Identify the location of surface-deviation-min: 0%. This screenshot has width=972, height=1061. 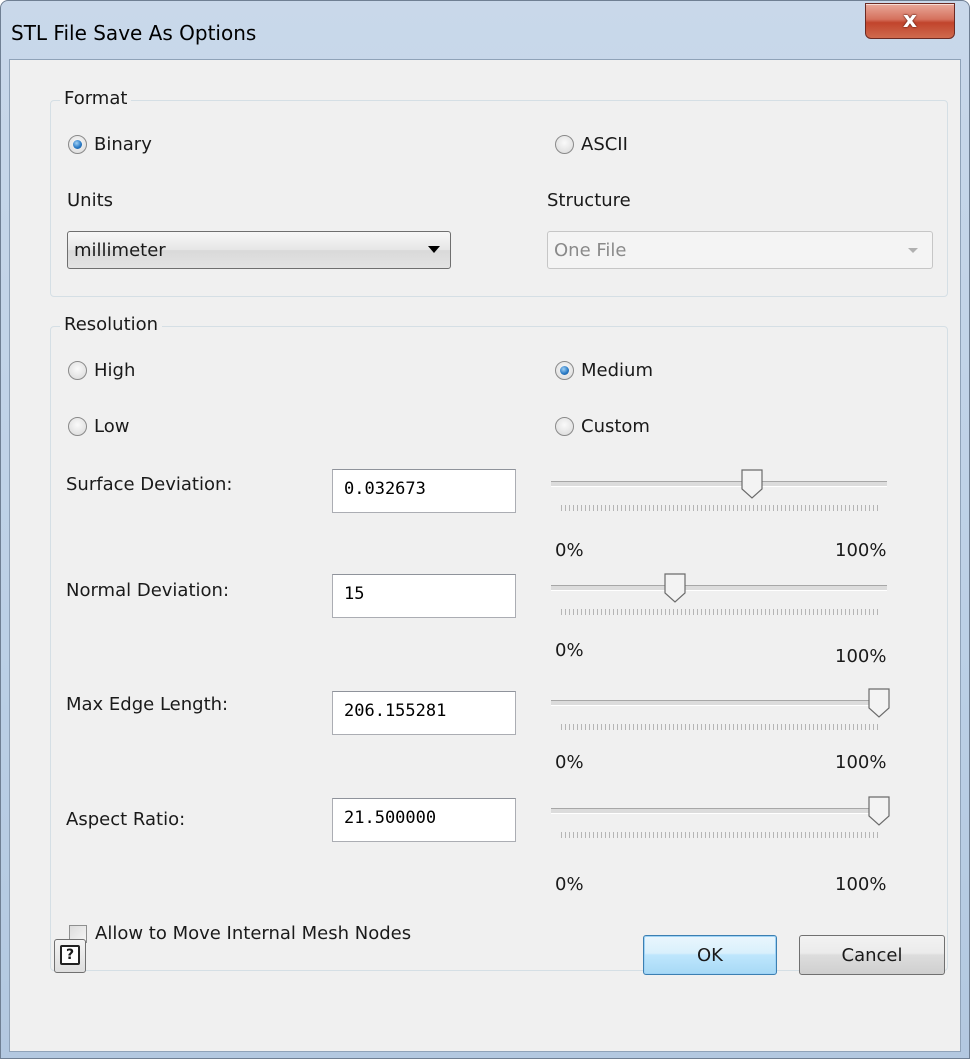
(569, 550).